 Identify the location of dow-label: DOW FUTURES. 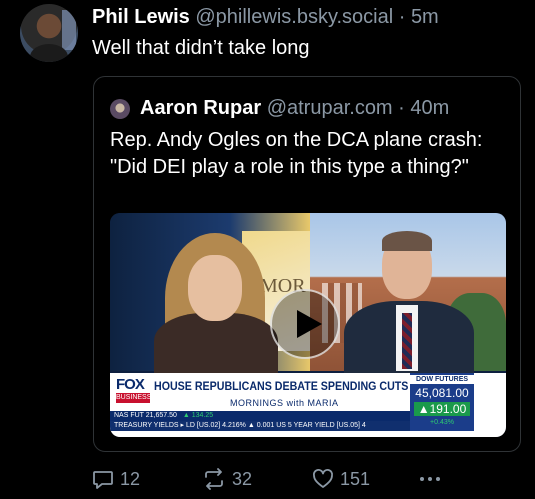
(442, 379).